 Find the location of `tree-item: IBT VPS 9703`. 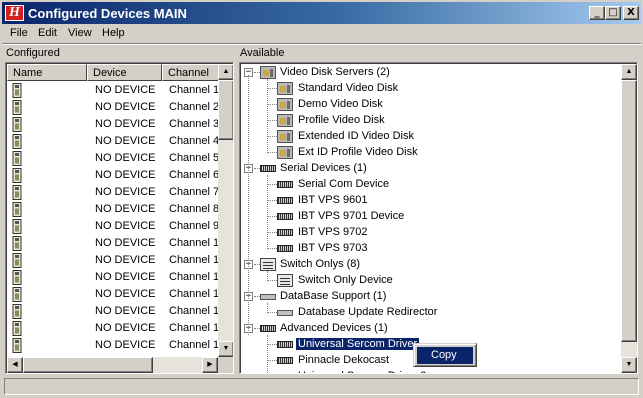

tree-item: IBT VPS 9703 is located at coordinates (430, 249).